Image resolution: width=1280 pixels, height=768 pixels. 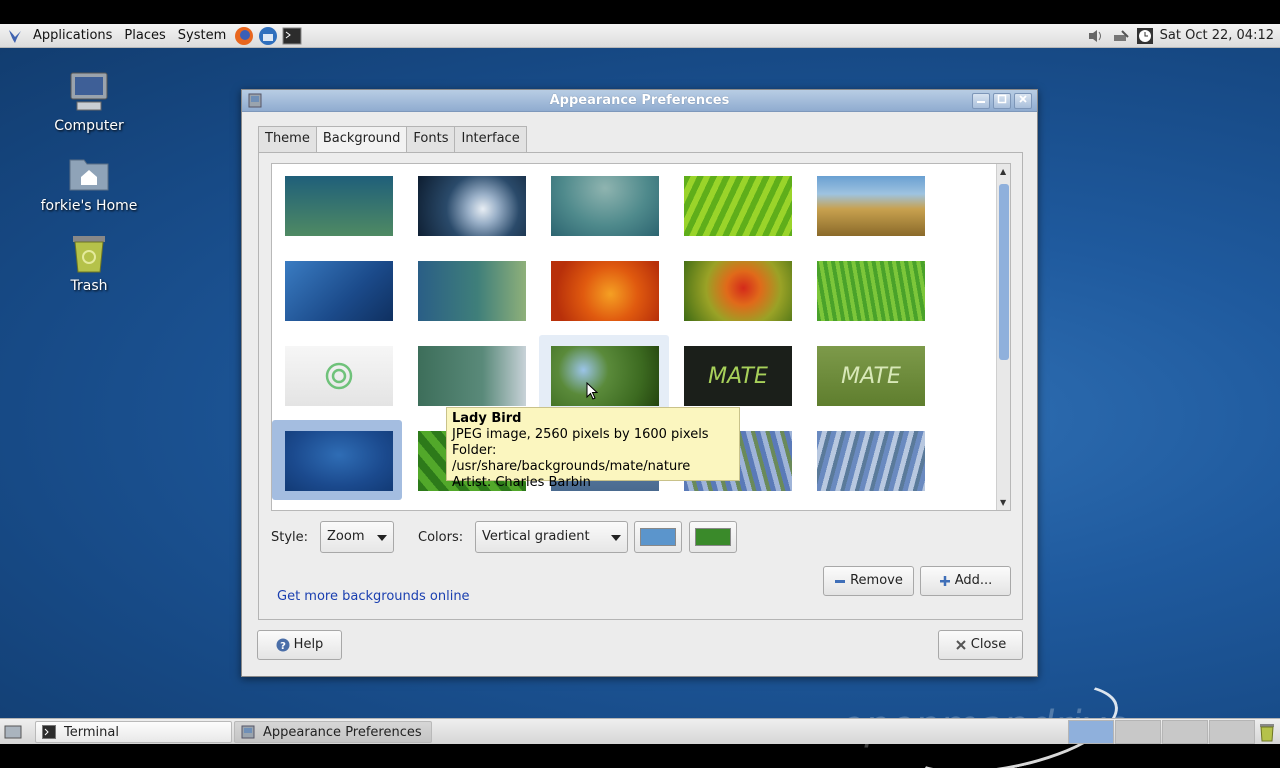 I want to click on tooltip-line: JPEG image, 2560 pixels by 1600 pixels, so click(x=580, y=434).